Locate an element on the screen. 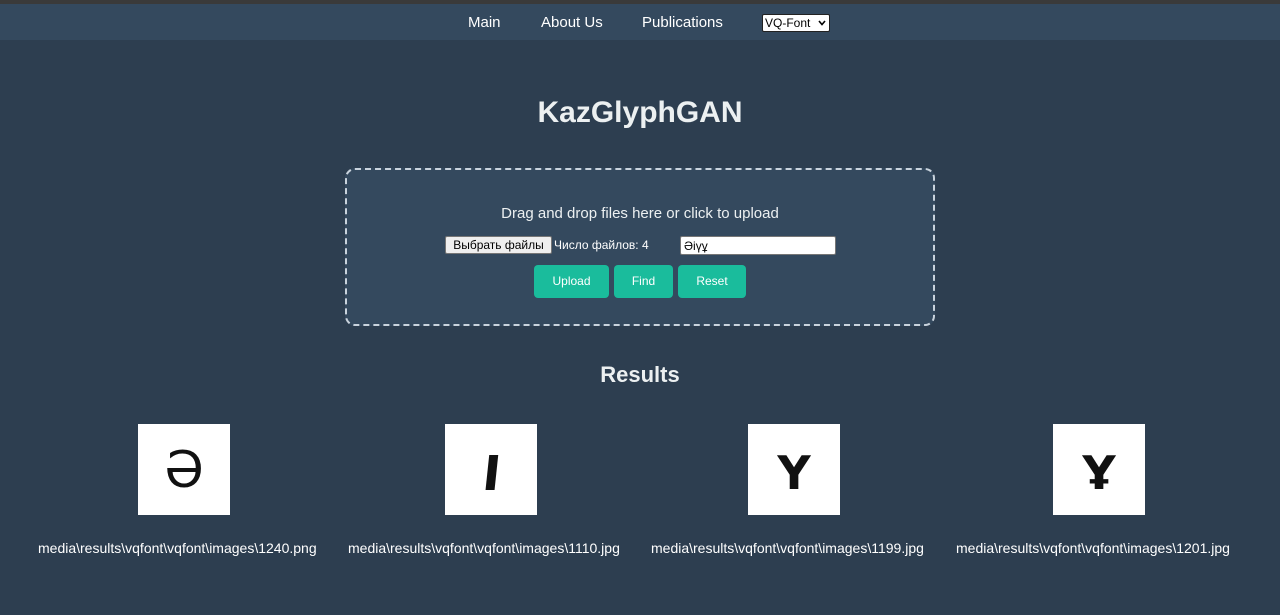 This screenshot has height=615, width=1280. glyph-u-straight-stroke: Ұ is located at coordinates (1098, 473).